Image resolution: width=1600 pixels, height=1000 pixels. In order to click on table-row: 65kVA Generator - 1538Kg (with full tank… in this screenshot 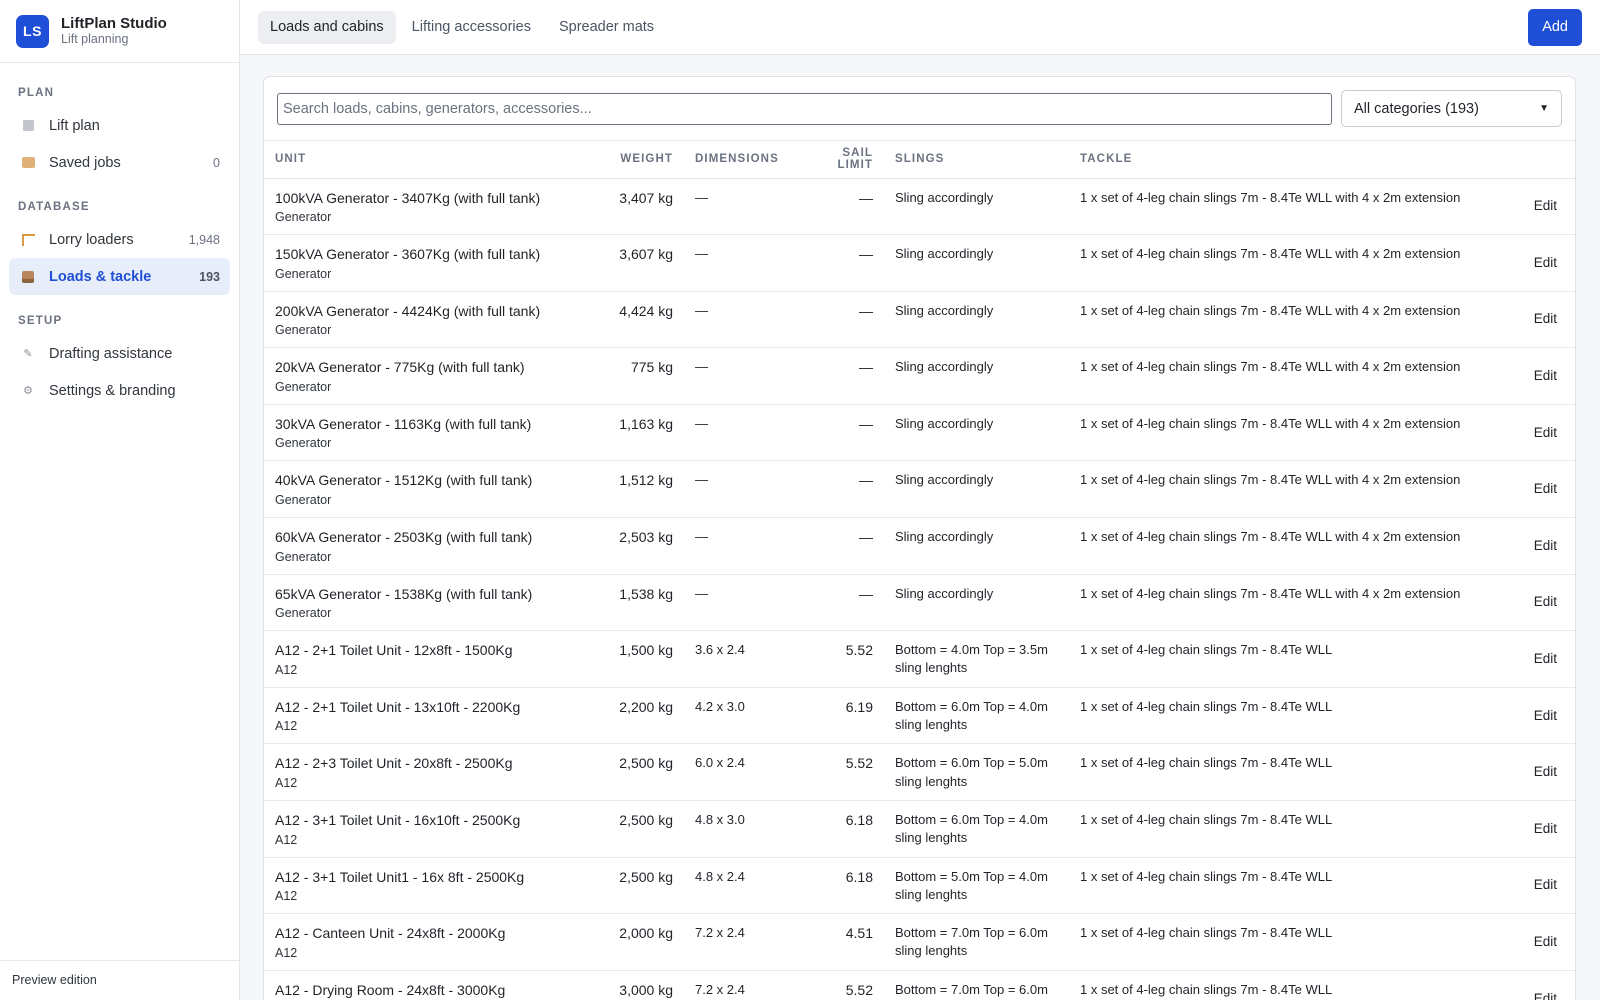, I will do `click(919, 603)`.